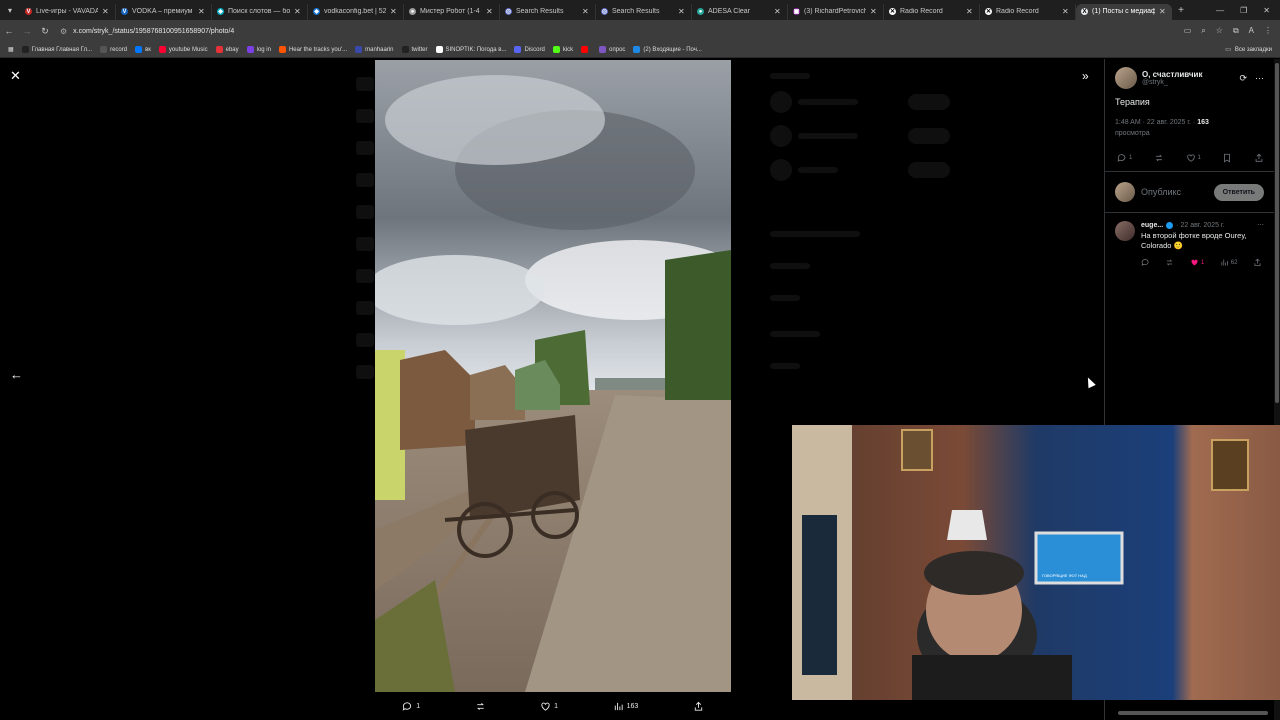 Image resolution: width=1280 pixels, height=720 pixels. What do you see at coordinates (1260, 225) in the screenshot?
I see `comment-more-icon: ⋯` at bounding box center [1260, 225].